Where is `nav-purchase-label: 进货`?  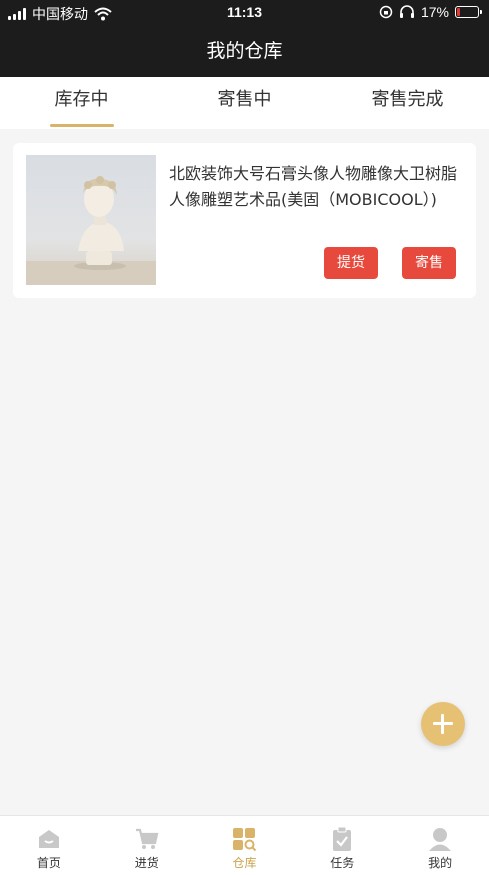 nav-purchase-label: 进货 is located at coordinates (146, 863).